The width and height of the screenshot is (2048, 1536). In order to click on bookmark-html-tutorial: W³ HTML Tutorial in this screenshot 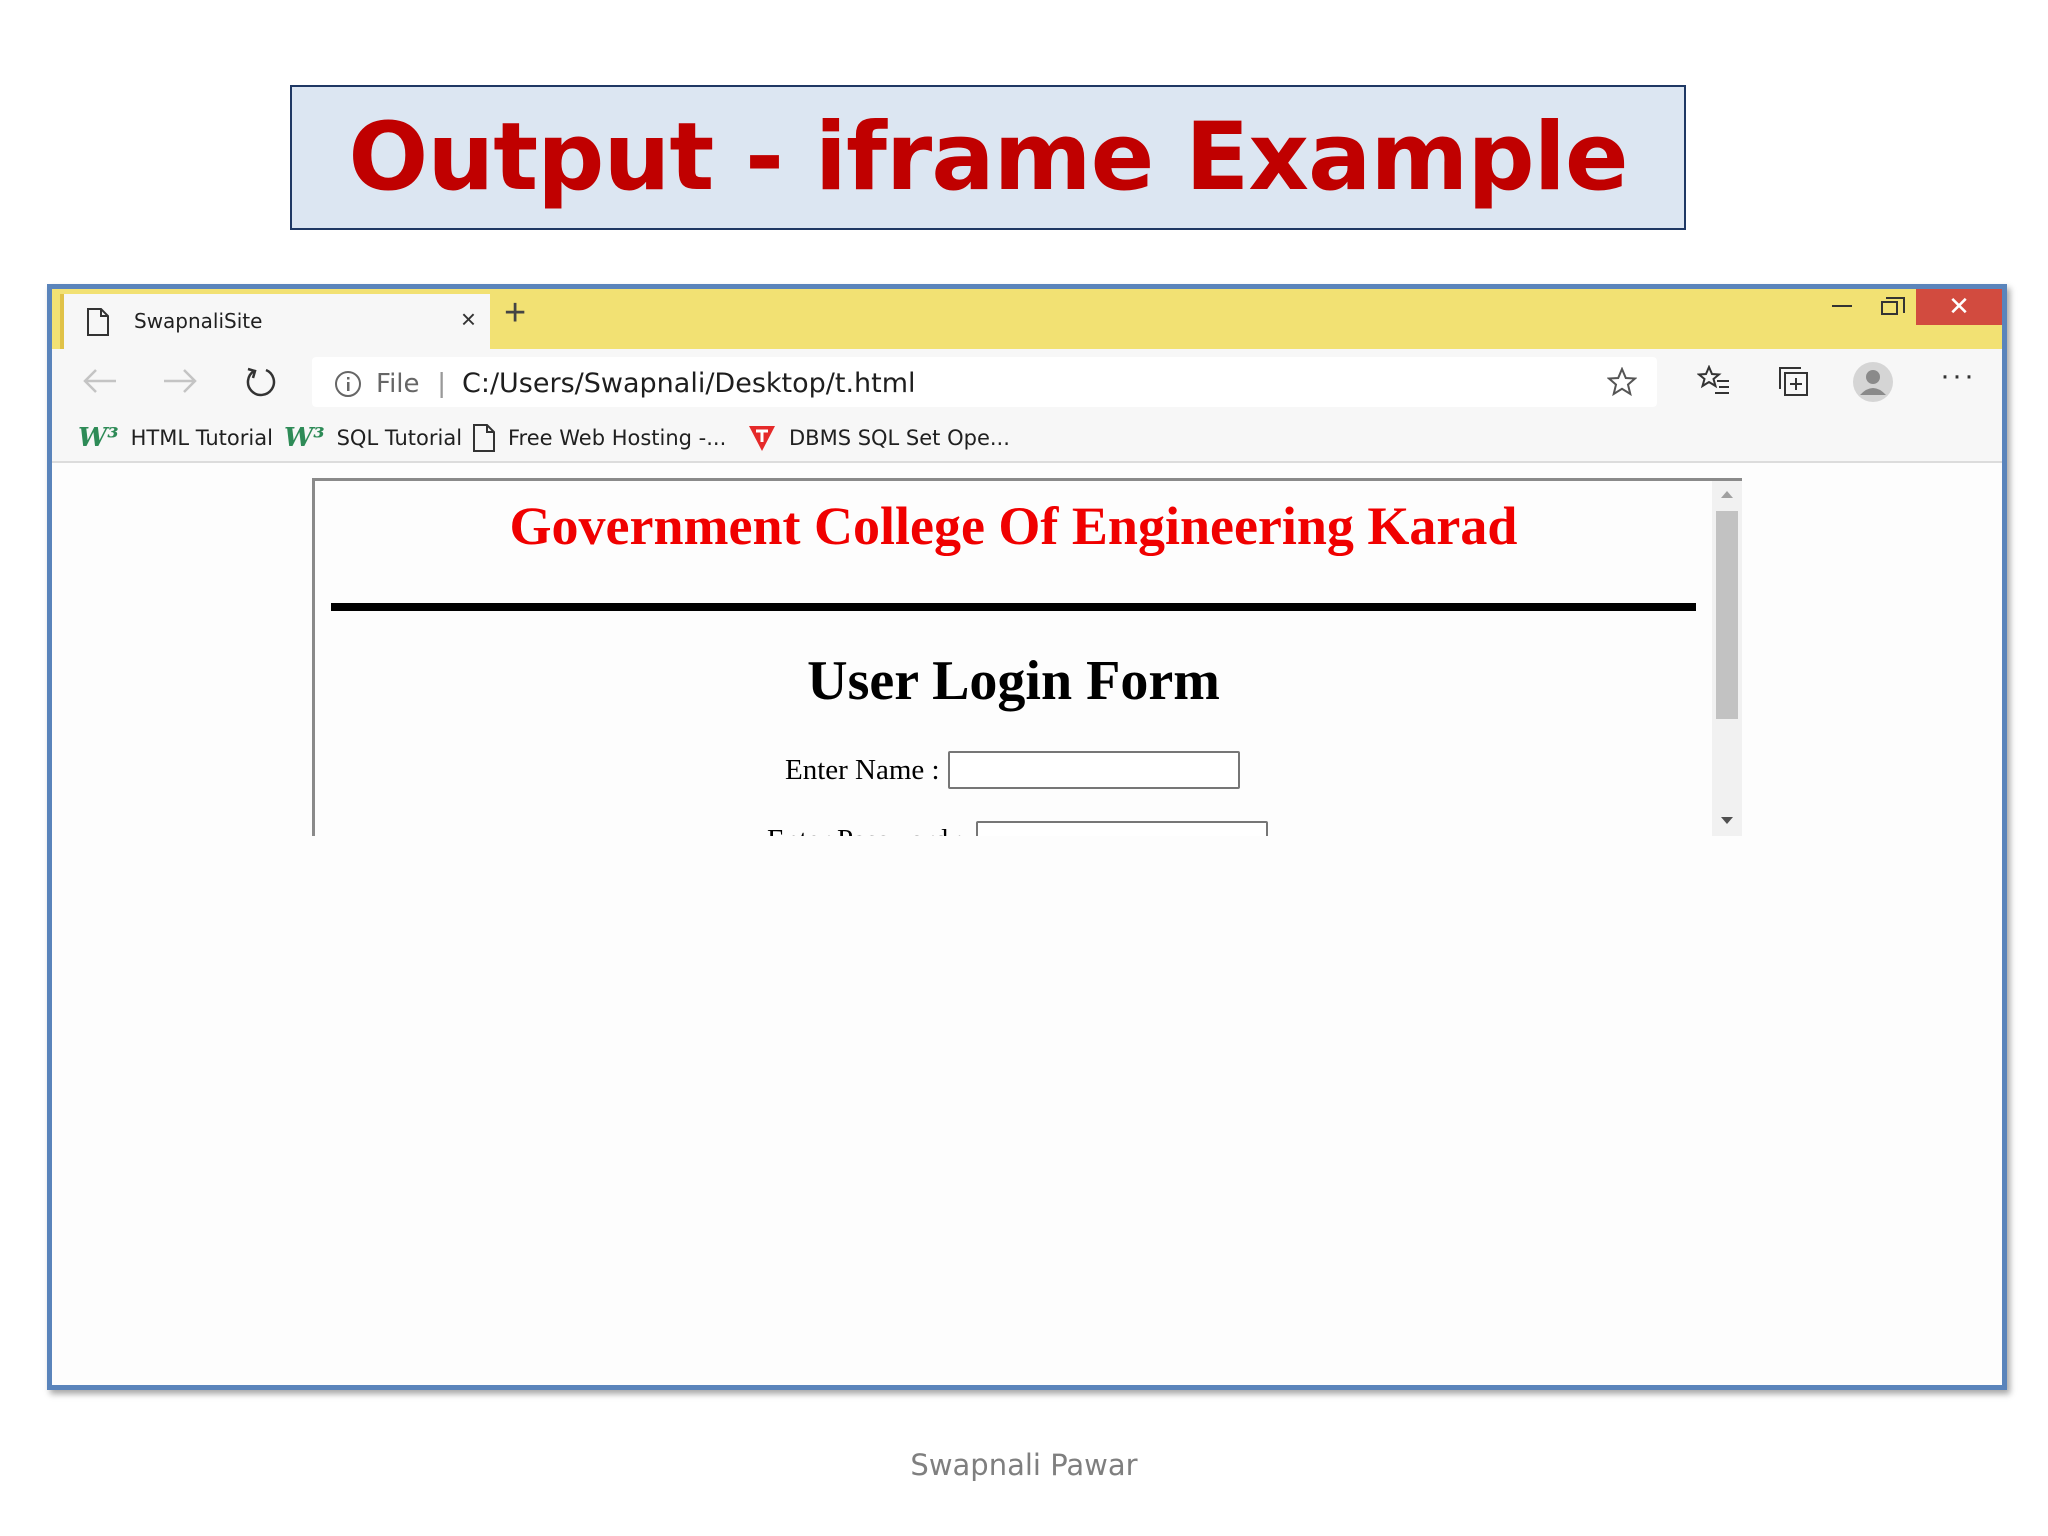, I will do `click(175, 438)`.